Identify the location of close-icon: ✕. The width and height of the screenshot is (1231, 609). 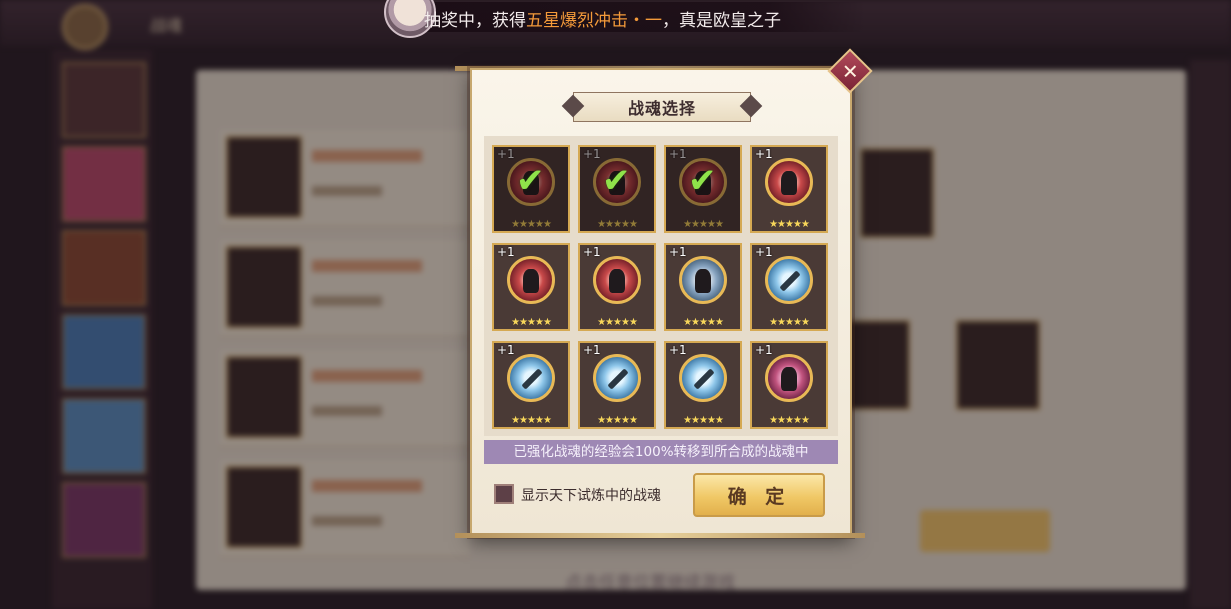
(850, 70).